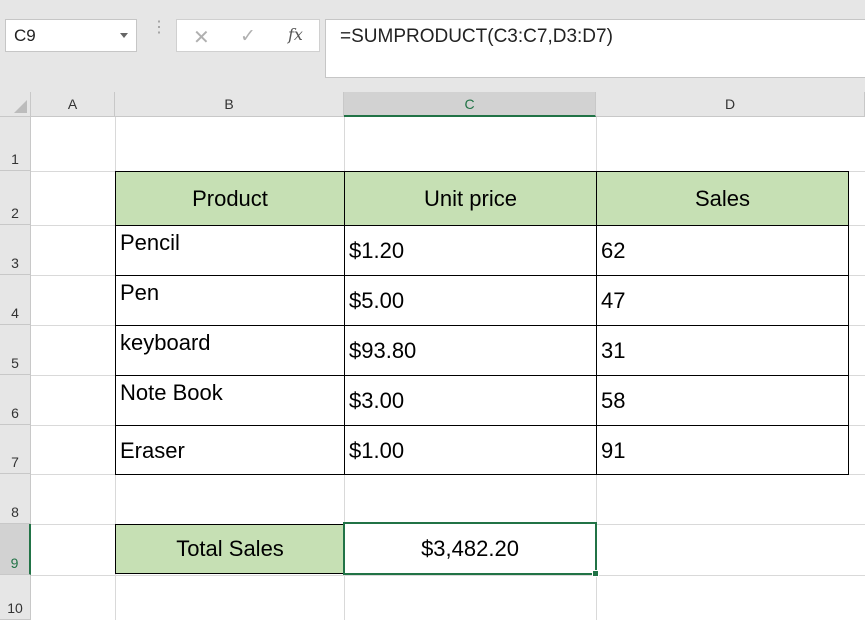 Image resolution: width=865 pixels, height=620 pixels. I want to click on cell-c5: $93.80, so click(470, 350).